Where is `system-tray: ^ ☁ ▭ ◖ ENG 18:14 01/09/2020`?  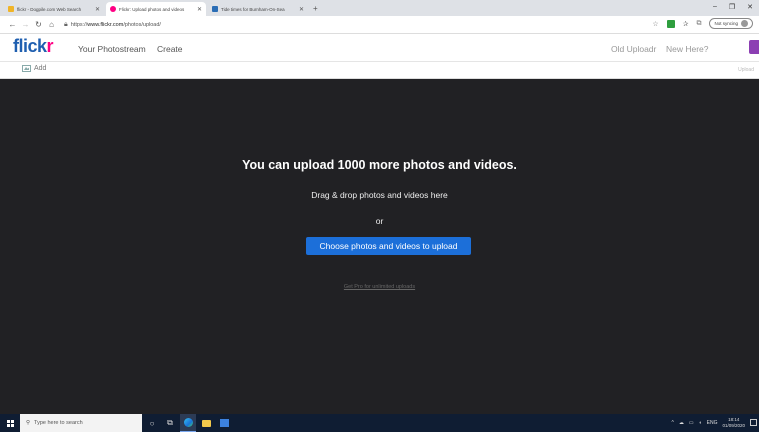
system-tray: ^ ☁ ▭ ◖ ENG 18:14 01/09/2020 is located at coordinates (709, 422).